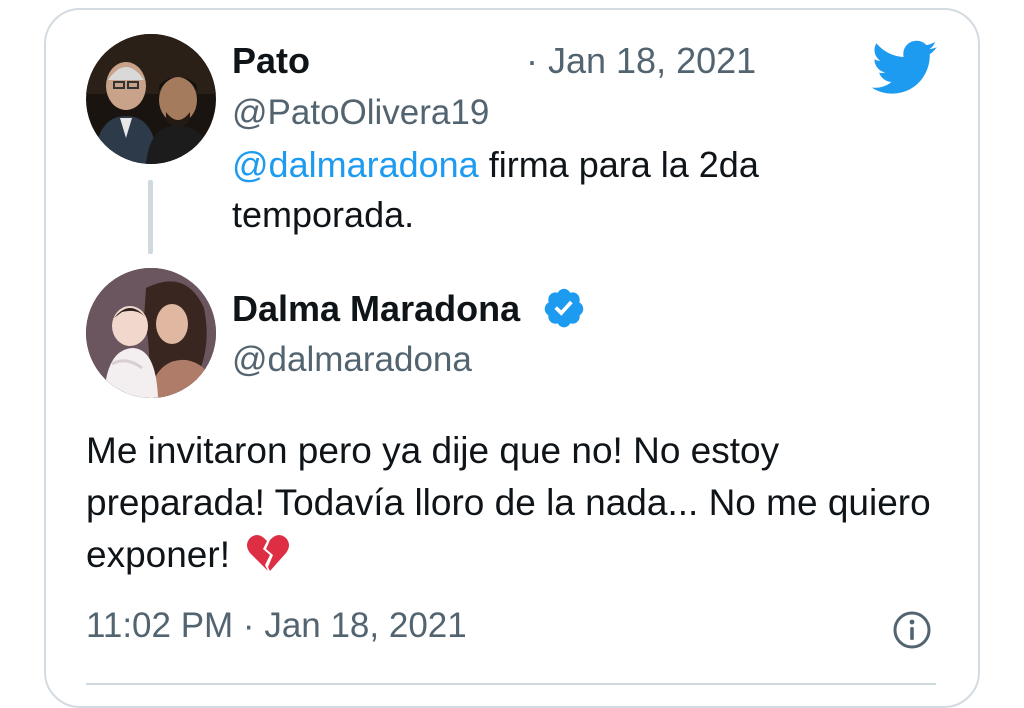  I want to click on reply-date: · Jan 18, 2021, so click(641, 61).